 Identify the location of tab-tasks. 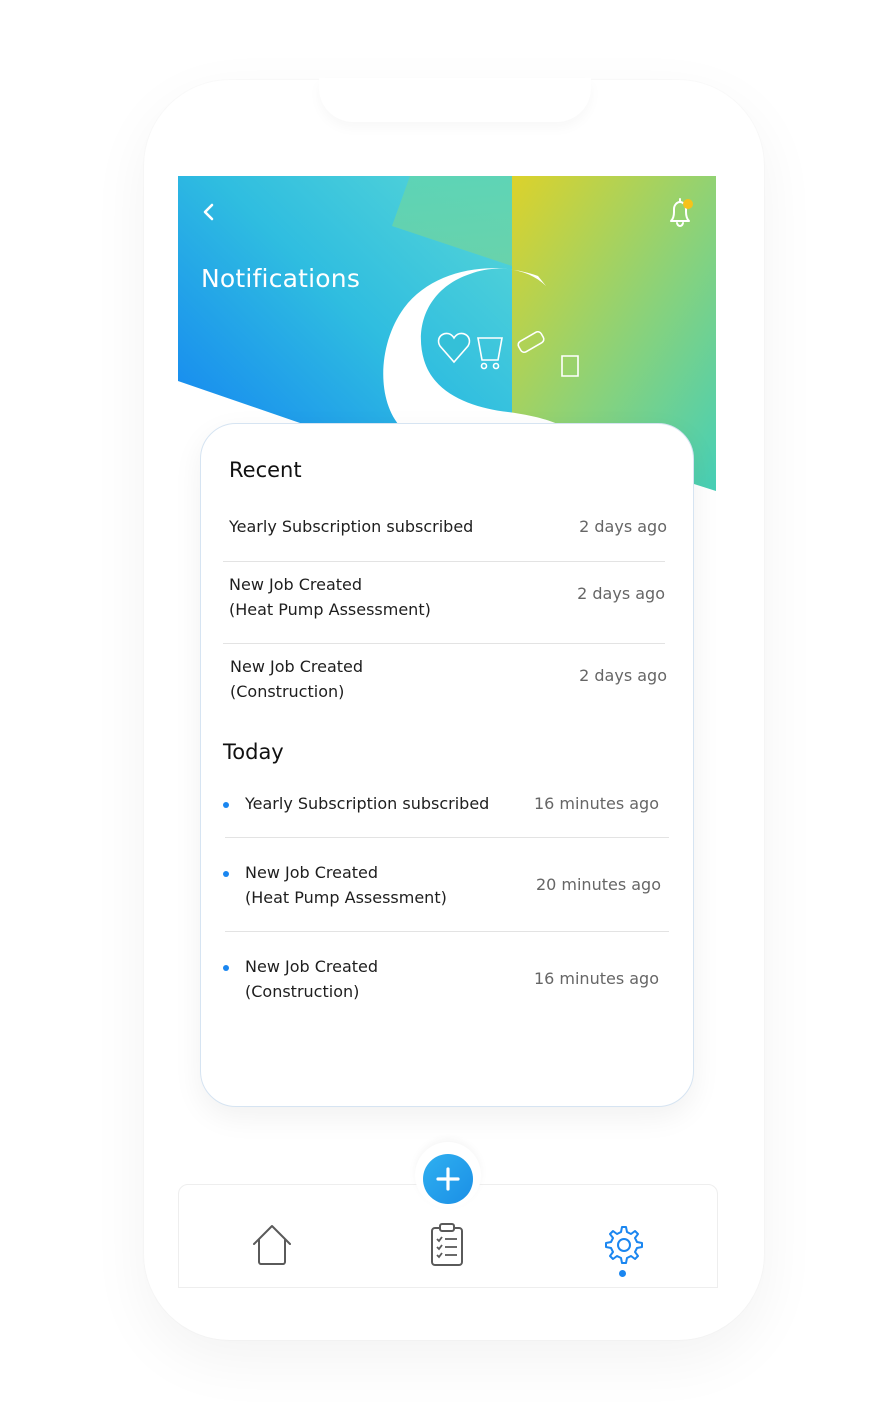
(447, 1245).